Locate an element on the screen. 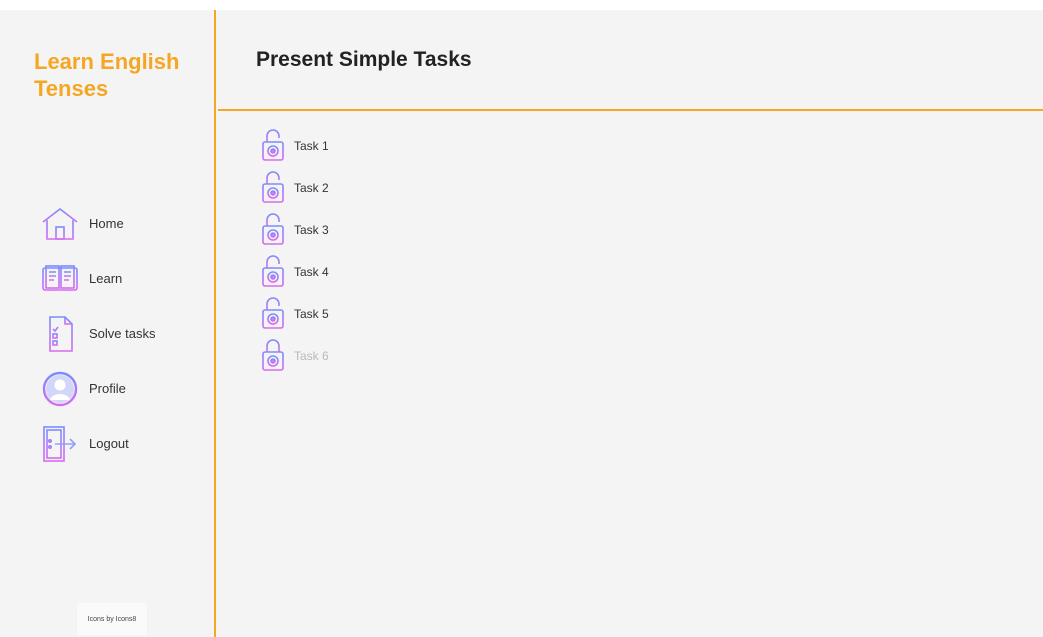  logout-icon is located at coordinates (60, 444).